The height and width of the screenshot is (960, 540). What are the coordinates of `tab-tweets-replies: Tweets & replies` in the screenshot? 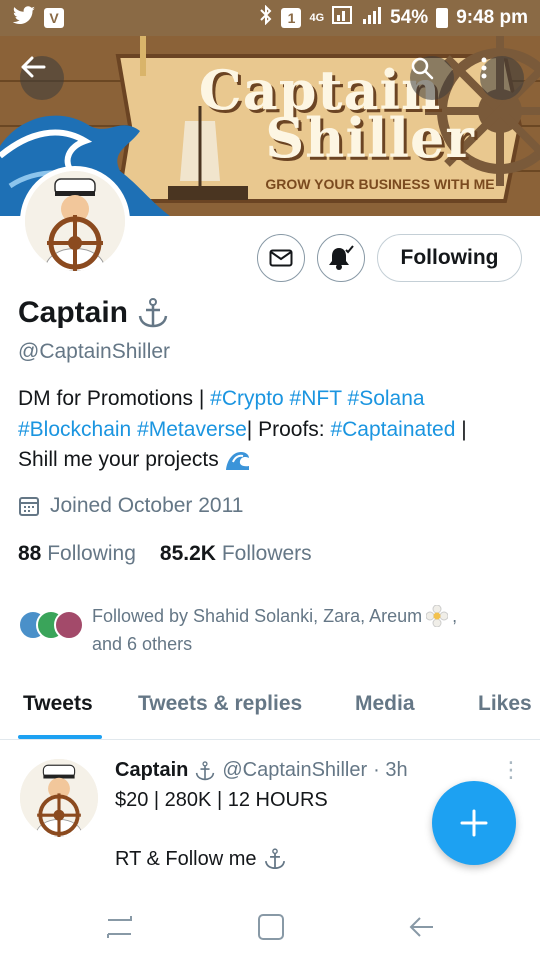 It's located at (220, 704).